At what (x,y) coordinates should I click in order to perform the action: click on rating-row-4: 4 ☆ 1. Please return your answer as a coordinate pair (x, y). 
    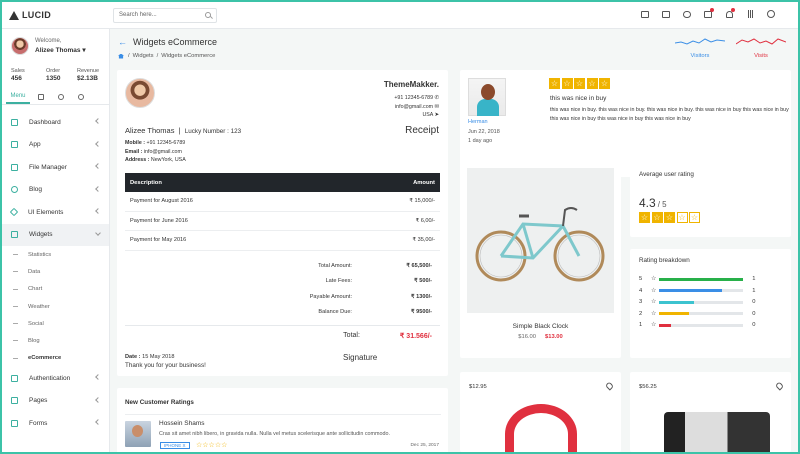
    Looking at the image, I should click on (697, 290).